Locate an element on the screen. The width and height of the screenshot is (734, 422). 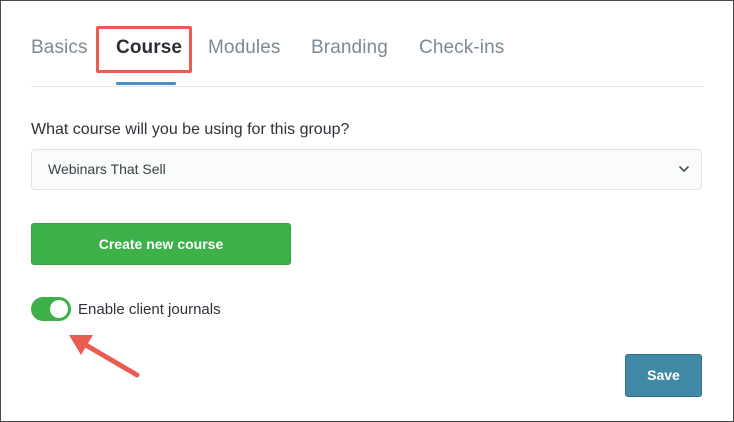
tab-branding: Branding is located at coordinates (349, 48).